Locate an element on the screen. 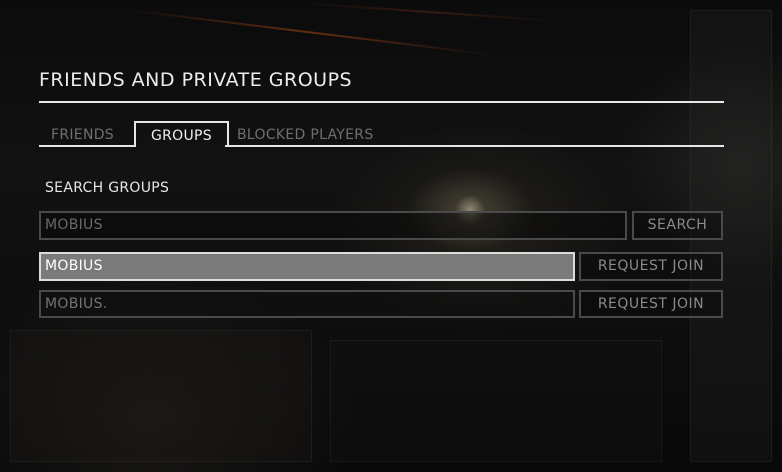  group-result-row-selected: MOBIUS is located at coordinates (307, 266).